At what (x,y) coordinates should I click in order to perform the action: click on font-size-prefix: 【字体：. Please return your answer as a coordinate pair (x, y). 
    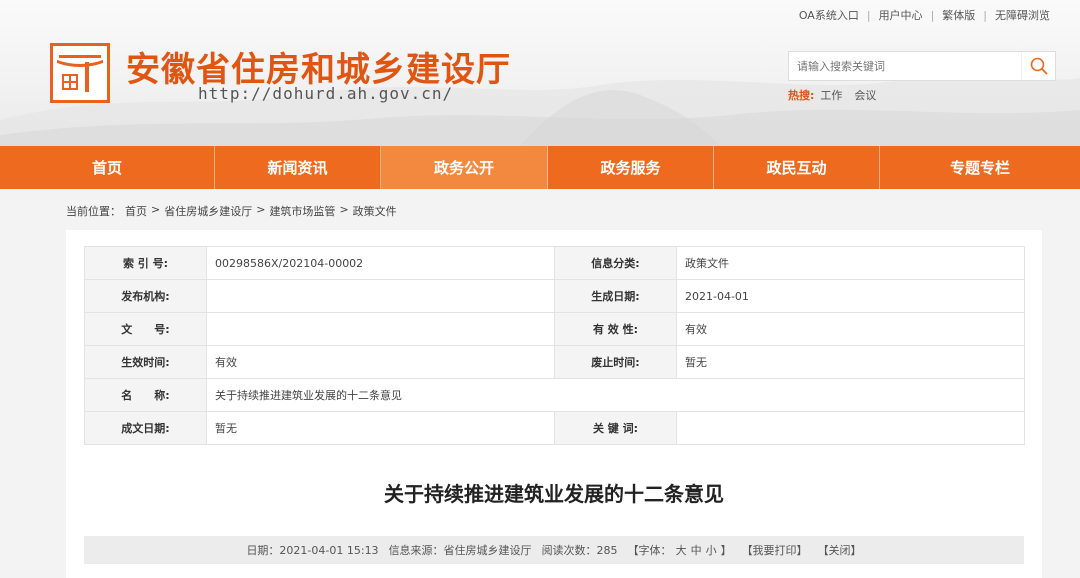
    Looking at the image, I should click on (649, 550).